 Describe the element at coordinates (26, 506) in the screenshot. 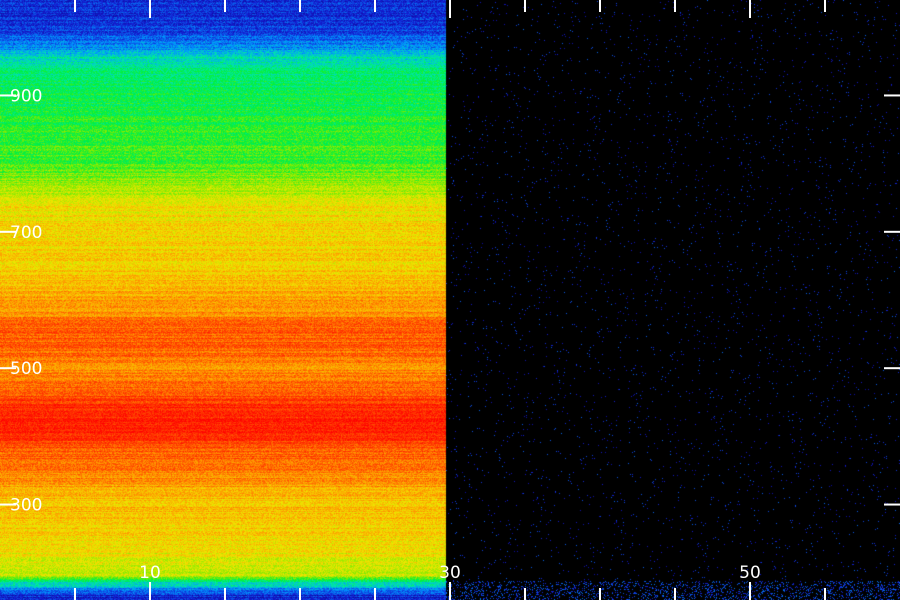

I see `y-tick-label: 300` at that location.